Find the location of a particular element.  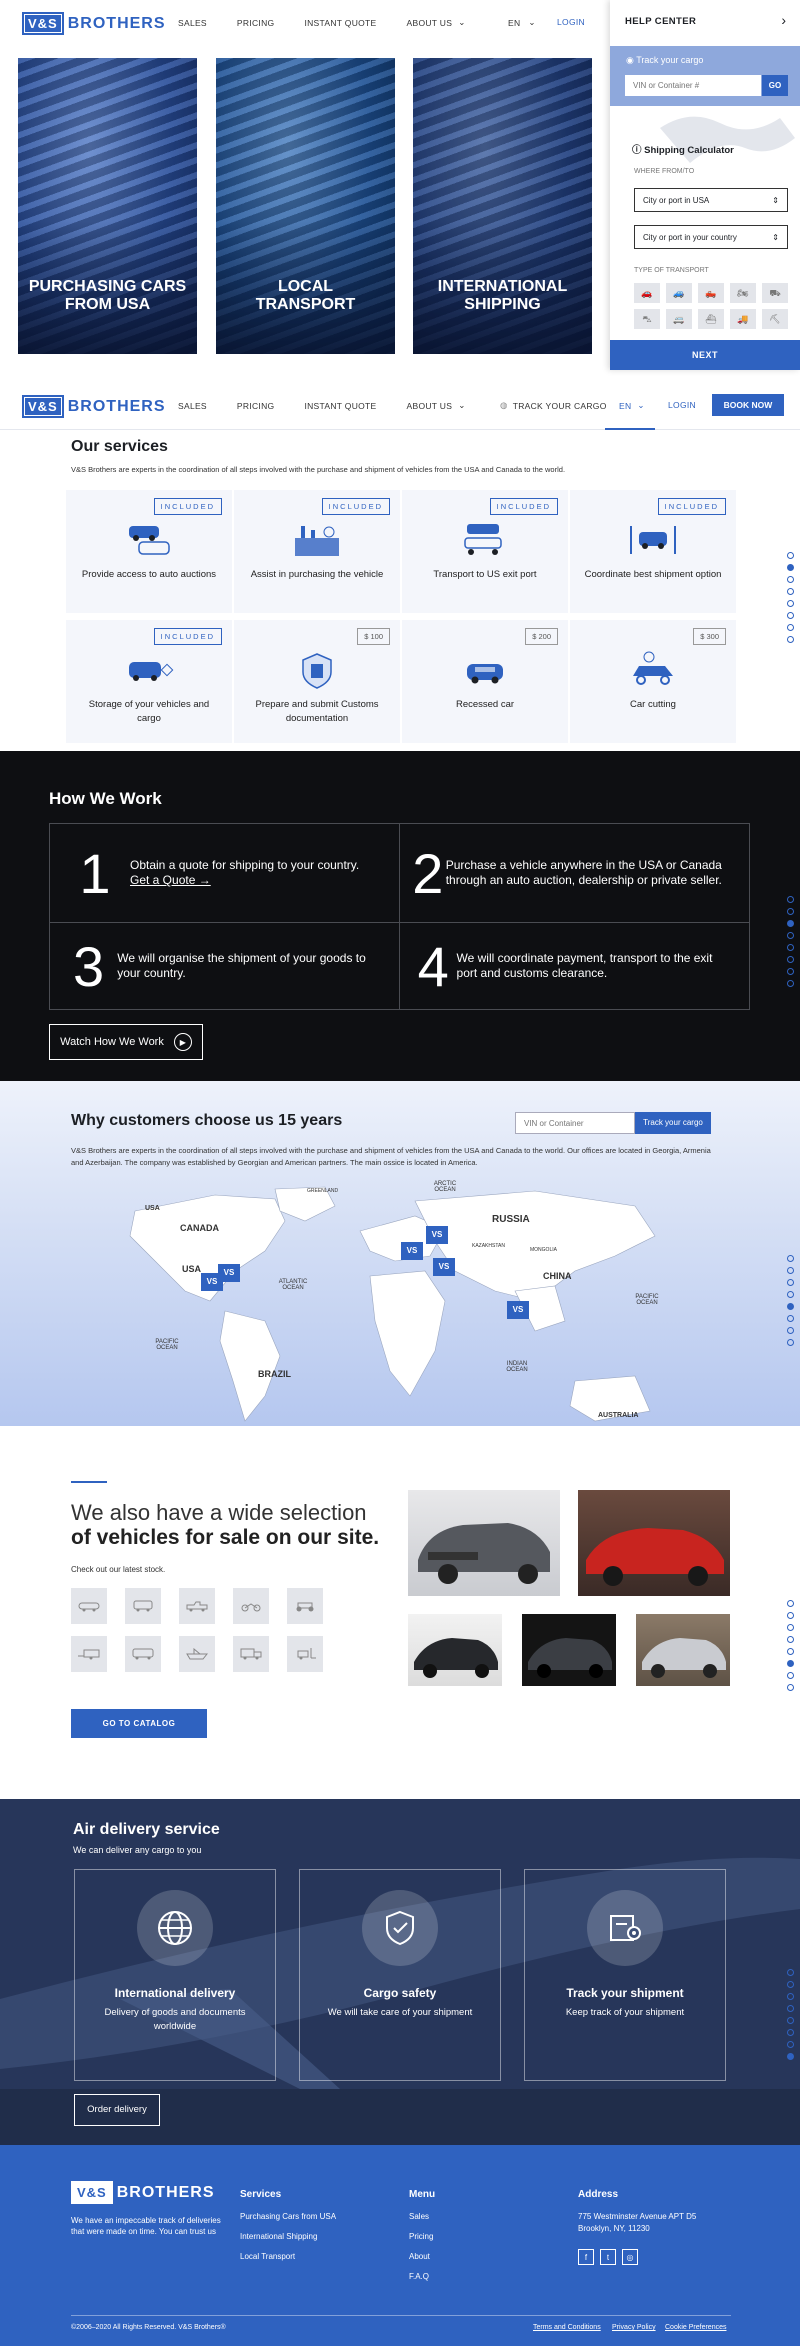

suv-icon is located at coordinates (143, 1606).